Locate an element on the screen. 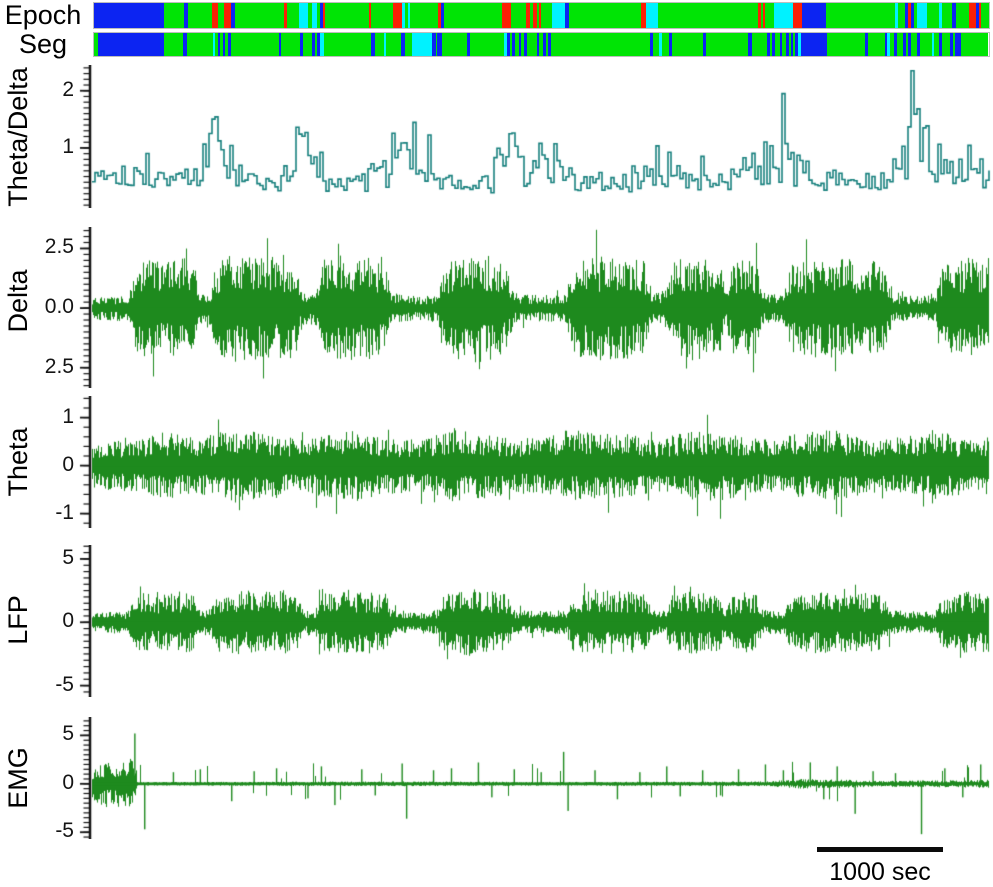 The image size is (993, 887). delta-tick-label: 0.0 is located at coordinates (59, 307).